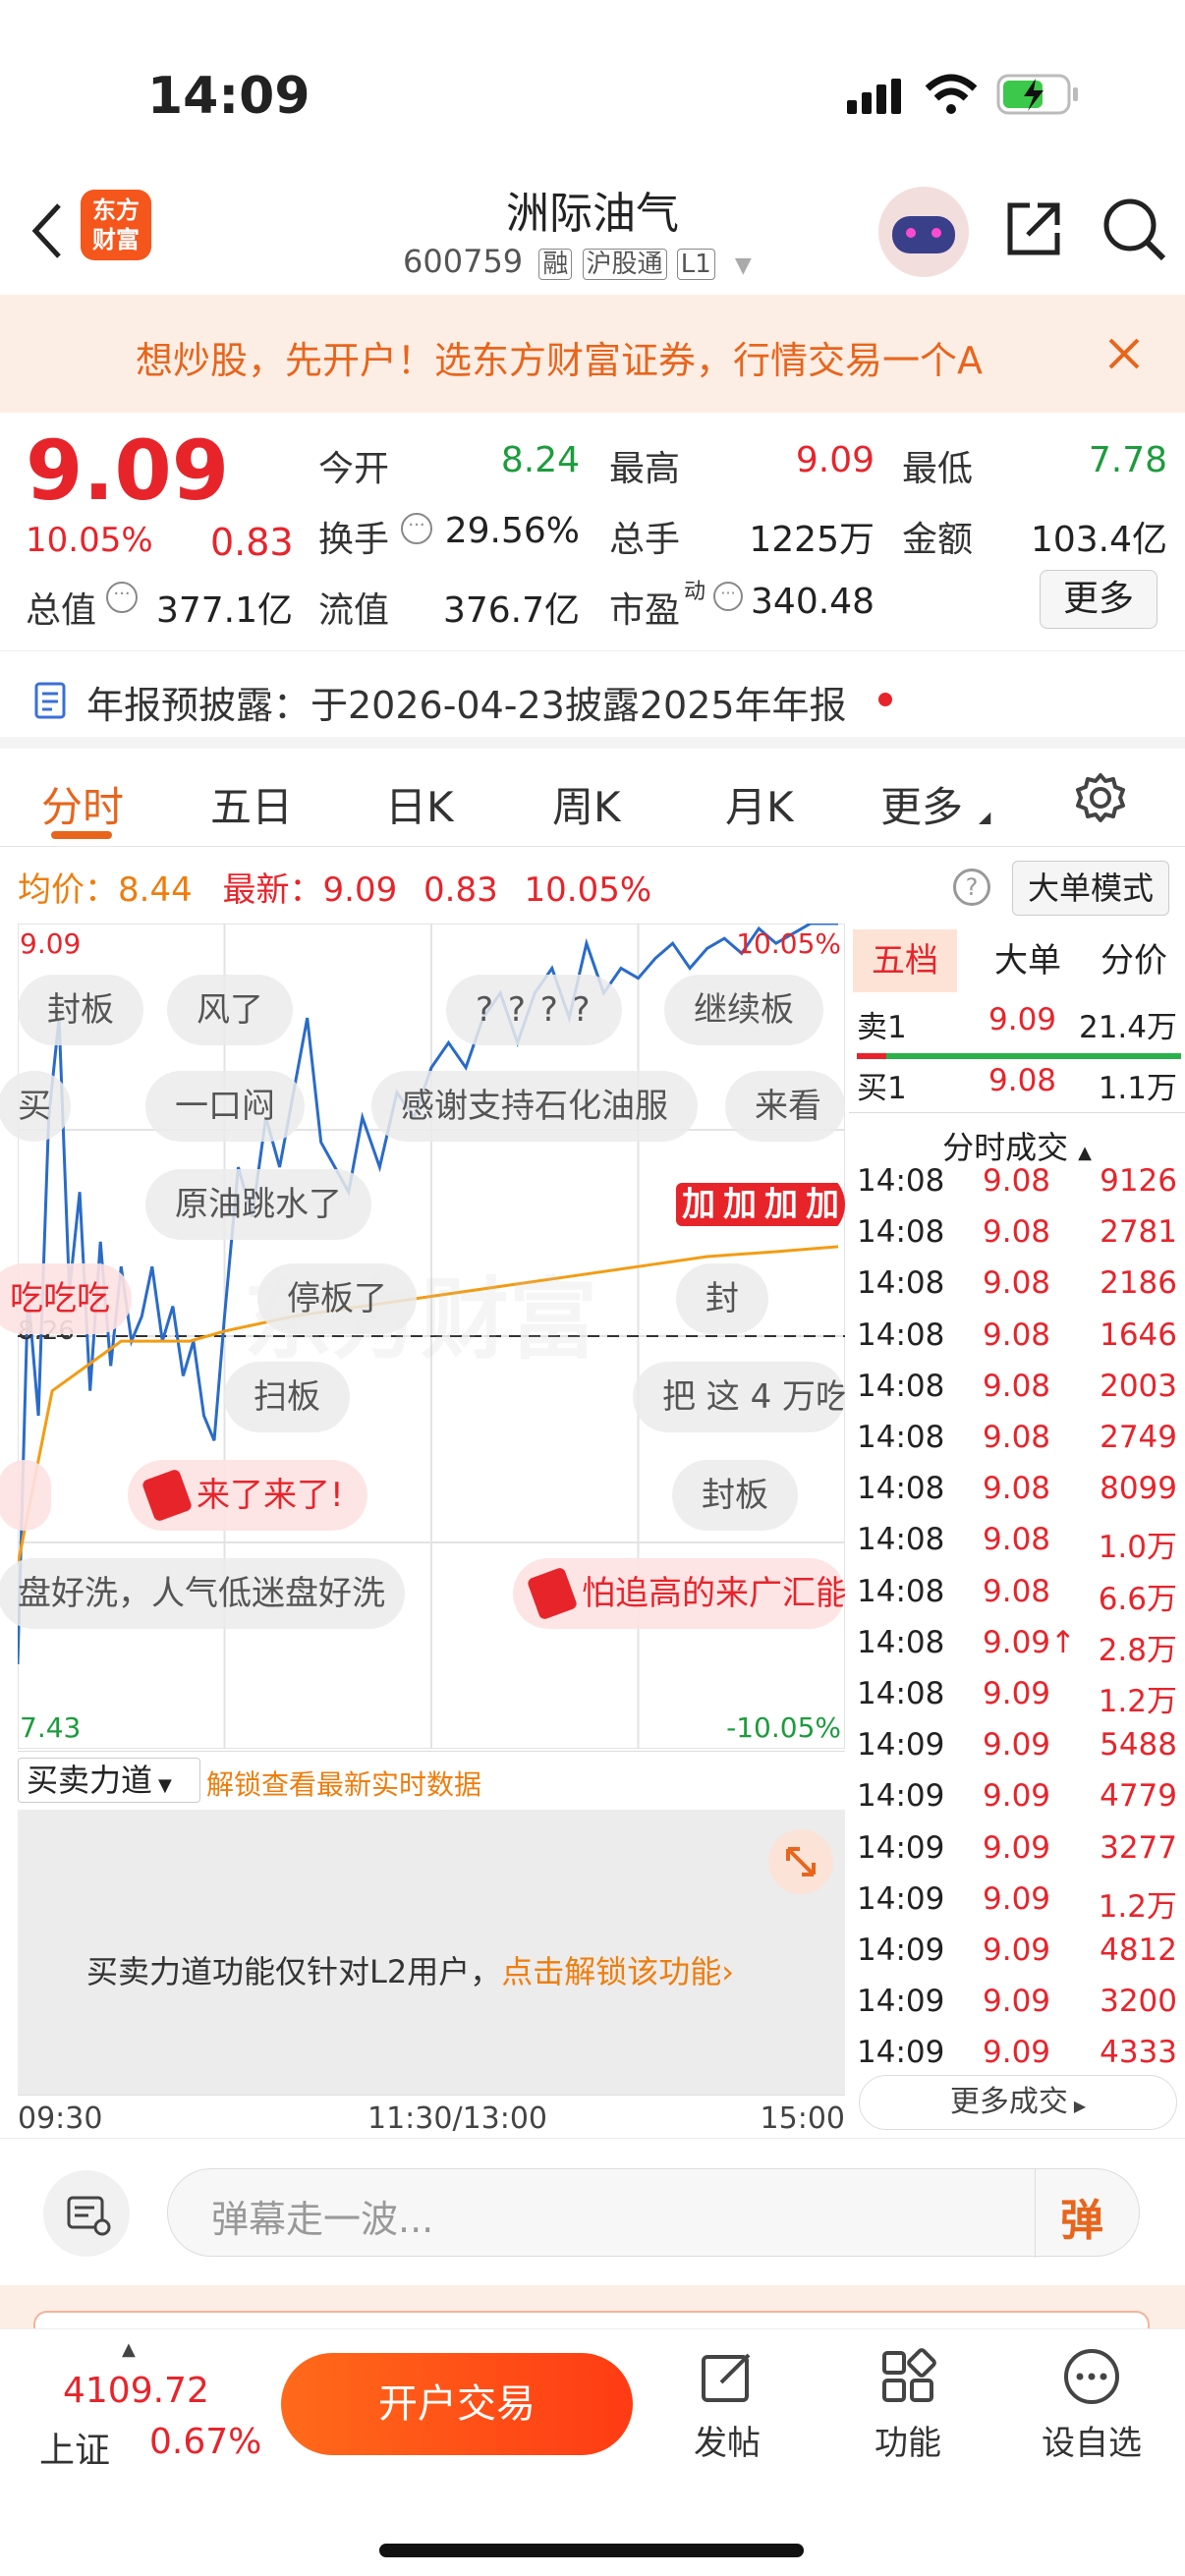 The width and height of the screenshot is (1185, 2576). I want to click on trade-row: 14:08 9.08 2186, so click(1019, 1290).